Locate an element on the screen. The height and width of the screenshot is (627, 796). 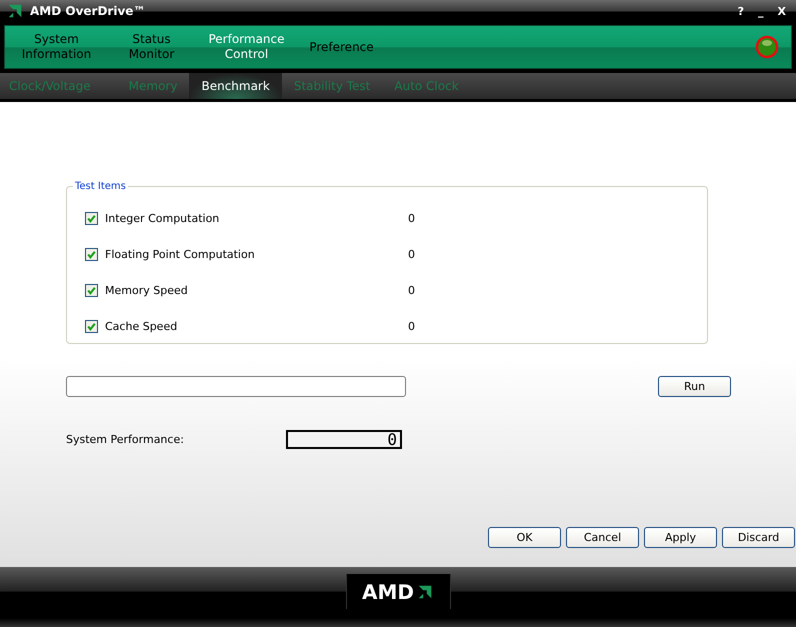
main-tab: Performance Control is located at coordinates (246, 47).